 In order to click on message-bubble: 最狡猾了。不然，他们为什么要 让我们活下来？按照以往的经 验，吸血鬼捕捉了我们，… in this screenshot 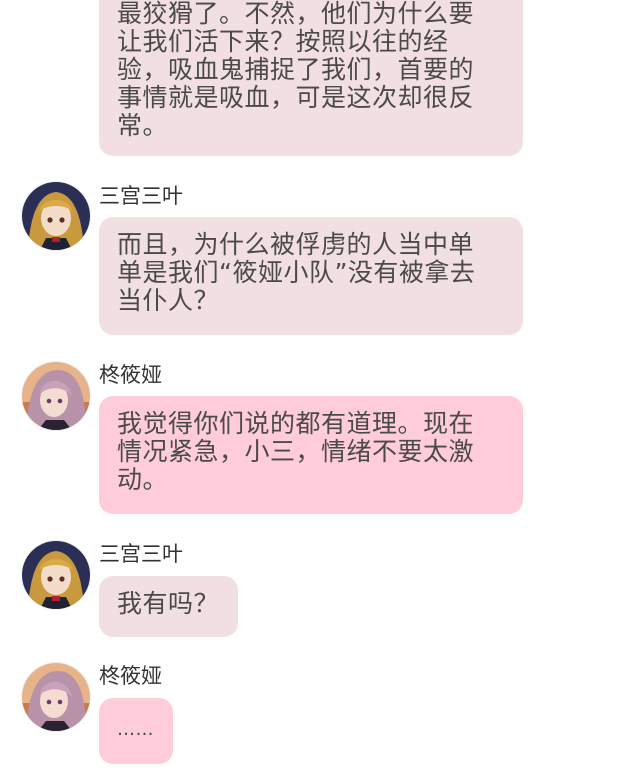, I will do `click(311, 78)`.